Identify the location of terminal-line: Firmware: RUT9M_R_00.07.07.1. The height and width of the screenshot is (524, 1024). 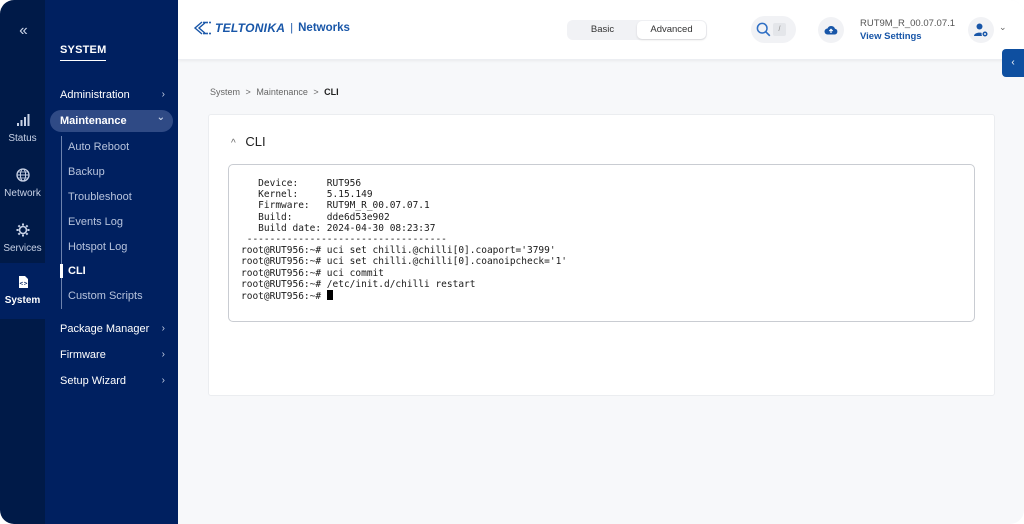
(335, 206).